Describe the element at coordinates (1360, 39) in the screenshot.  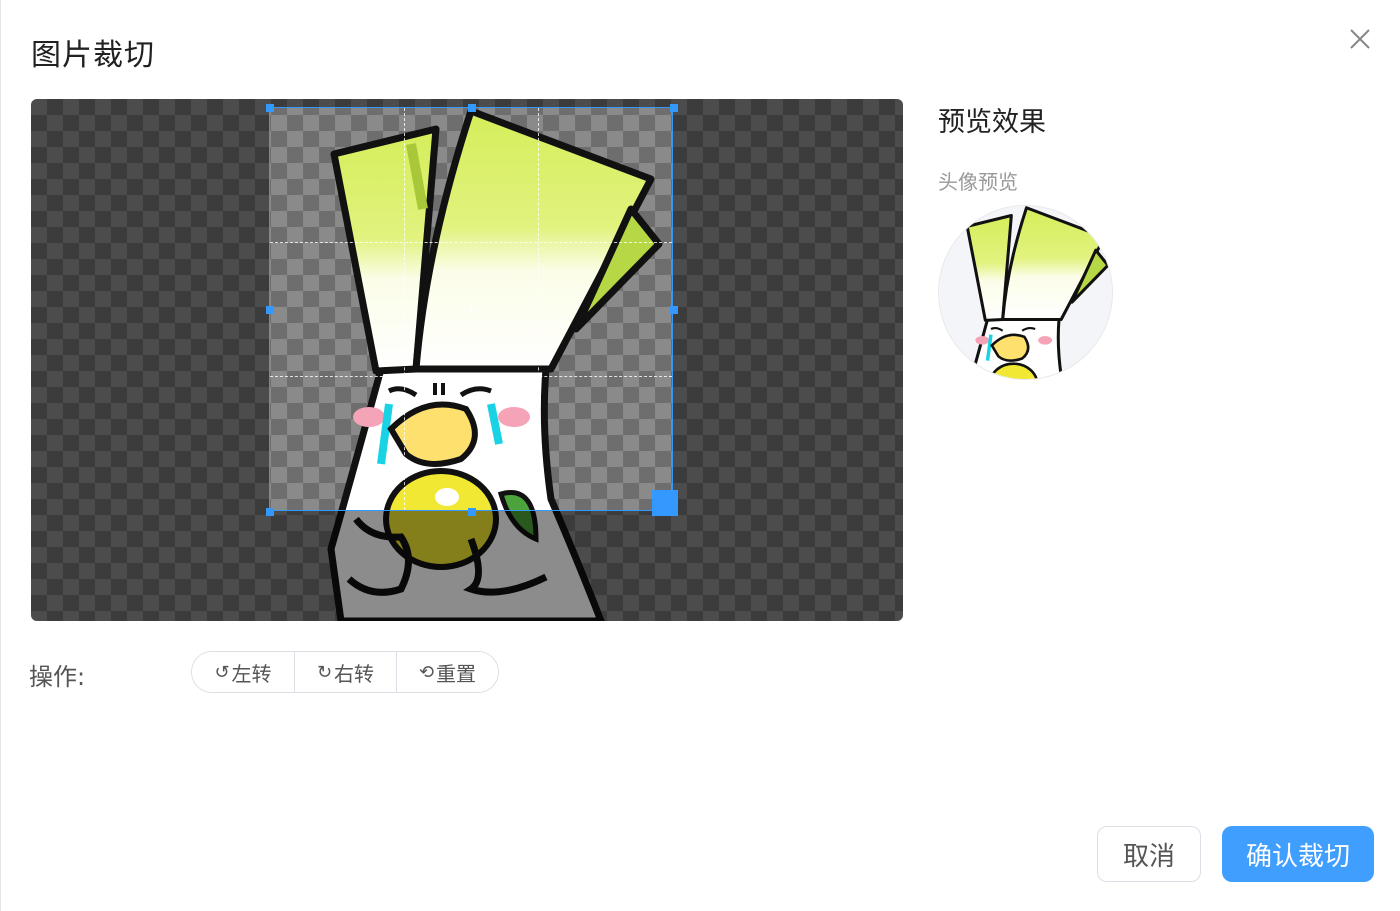
I see `close-icon` at that location.